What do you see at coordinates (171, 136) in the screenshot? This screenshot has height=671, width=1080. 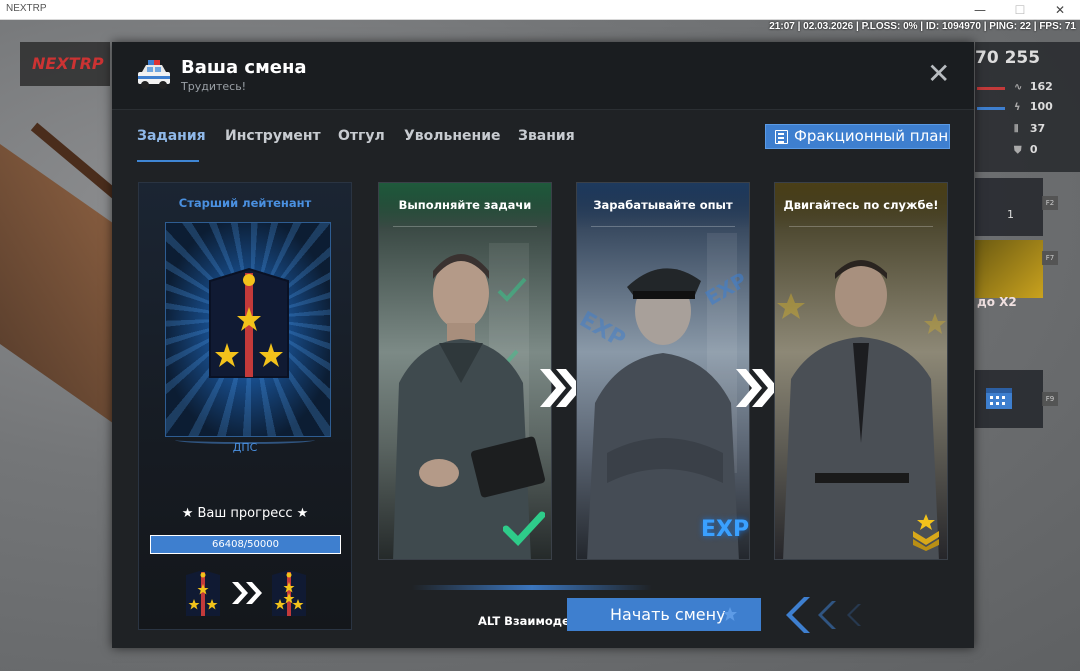 I see `tab-tasks: Задания` at bounding box center [171, 136].